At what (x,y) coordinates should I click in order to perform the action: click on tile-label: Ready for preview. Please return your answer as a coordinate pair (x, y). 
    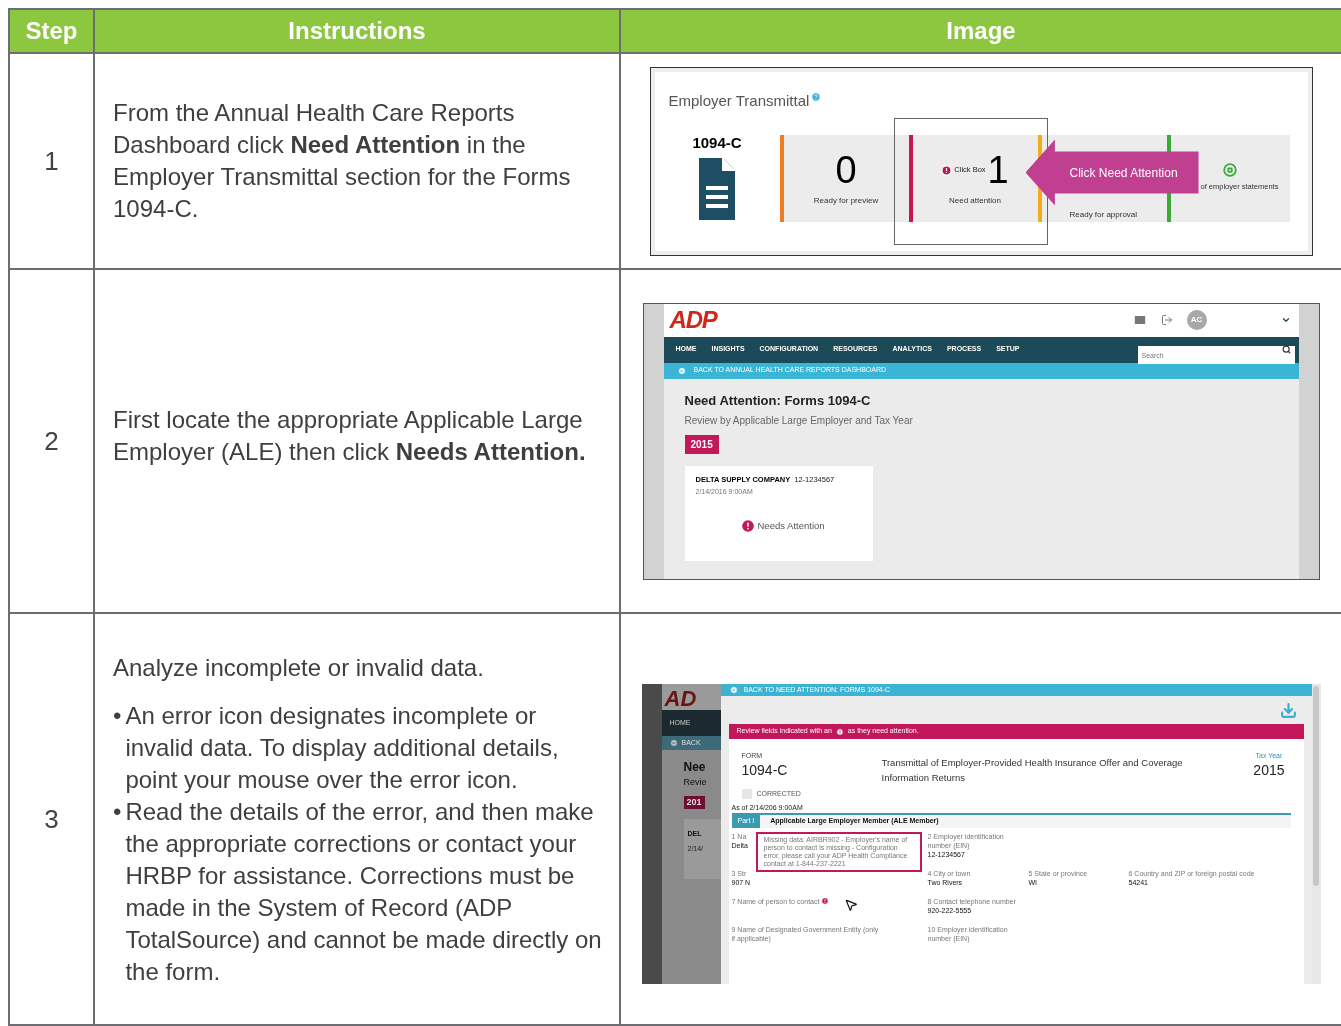
    Looking at the image, I should click on (846, 201).